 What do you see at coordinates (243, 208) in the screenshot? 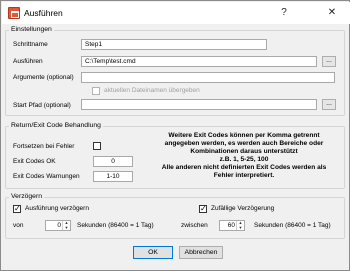
I see `zufaellige-verzoegerung-label: Zufällige Verzögerung` at bounding box center [243, 208].